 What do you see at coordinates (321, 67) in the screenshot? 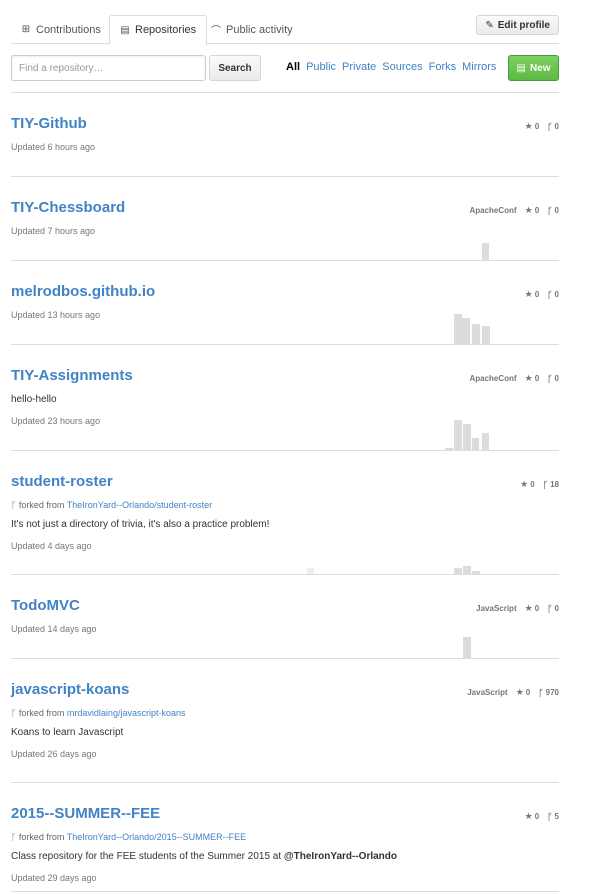
I see `filter-public: Public` at bounding box center [321, 67].